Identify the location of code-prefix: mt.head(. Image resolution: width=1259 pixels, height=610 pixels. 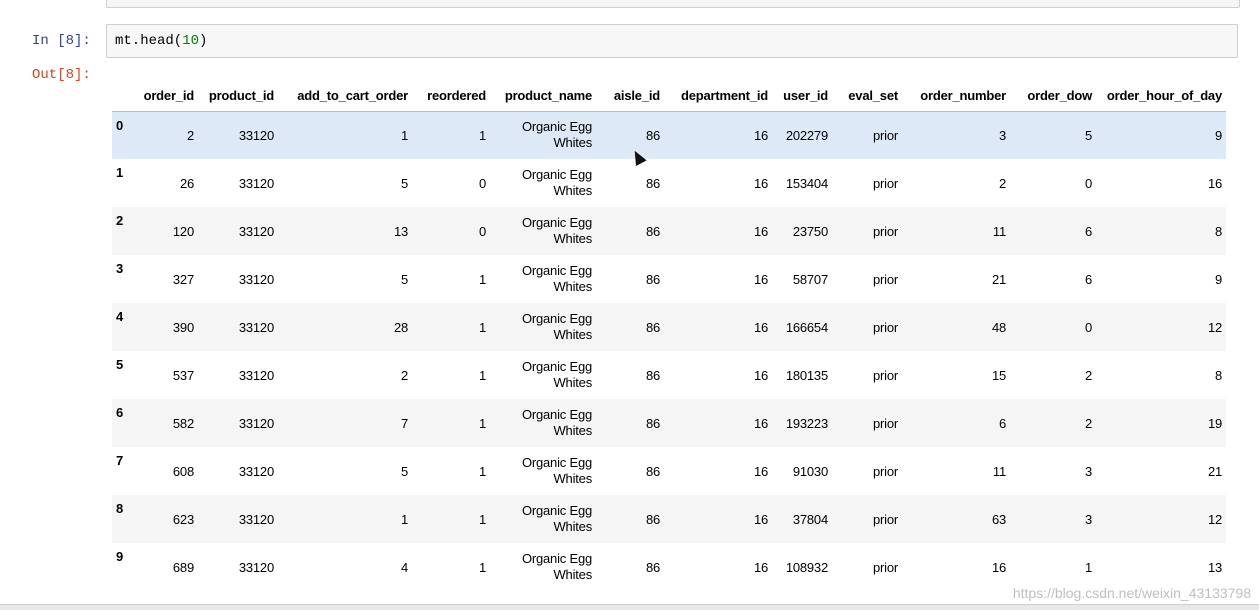
(149, 41).